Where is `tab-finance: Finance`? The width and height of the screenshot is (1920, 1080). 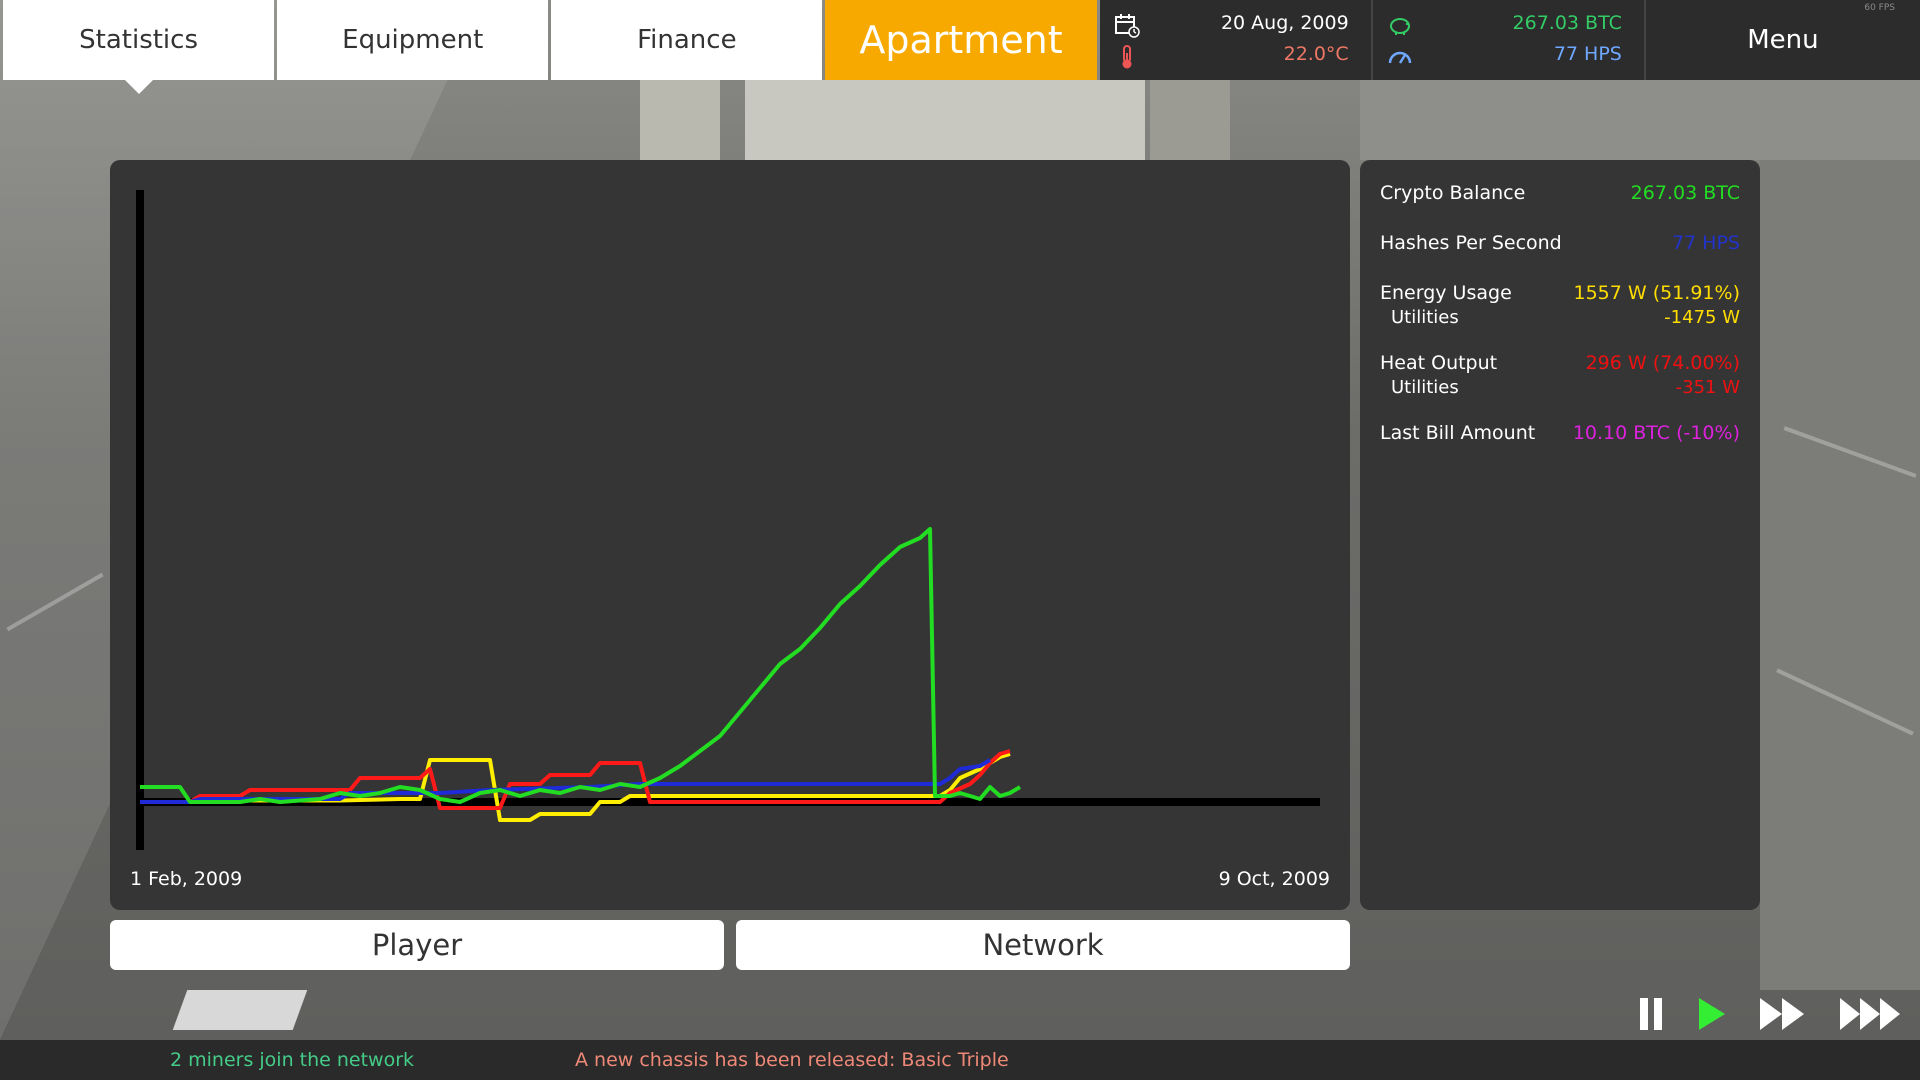 tab-finance: Finance is located at coordinates (687, 40).